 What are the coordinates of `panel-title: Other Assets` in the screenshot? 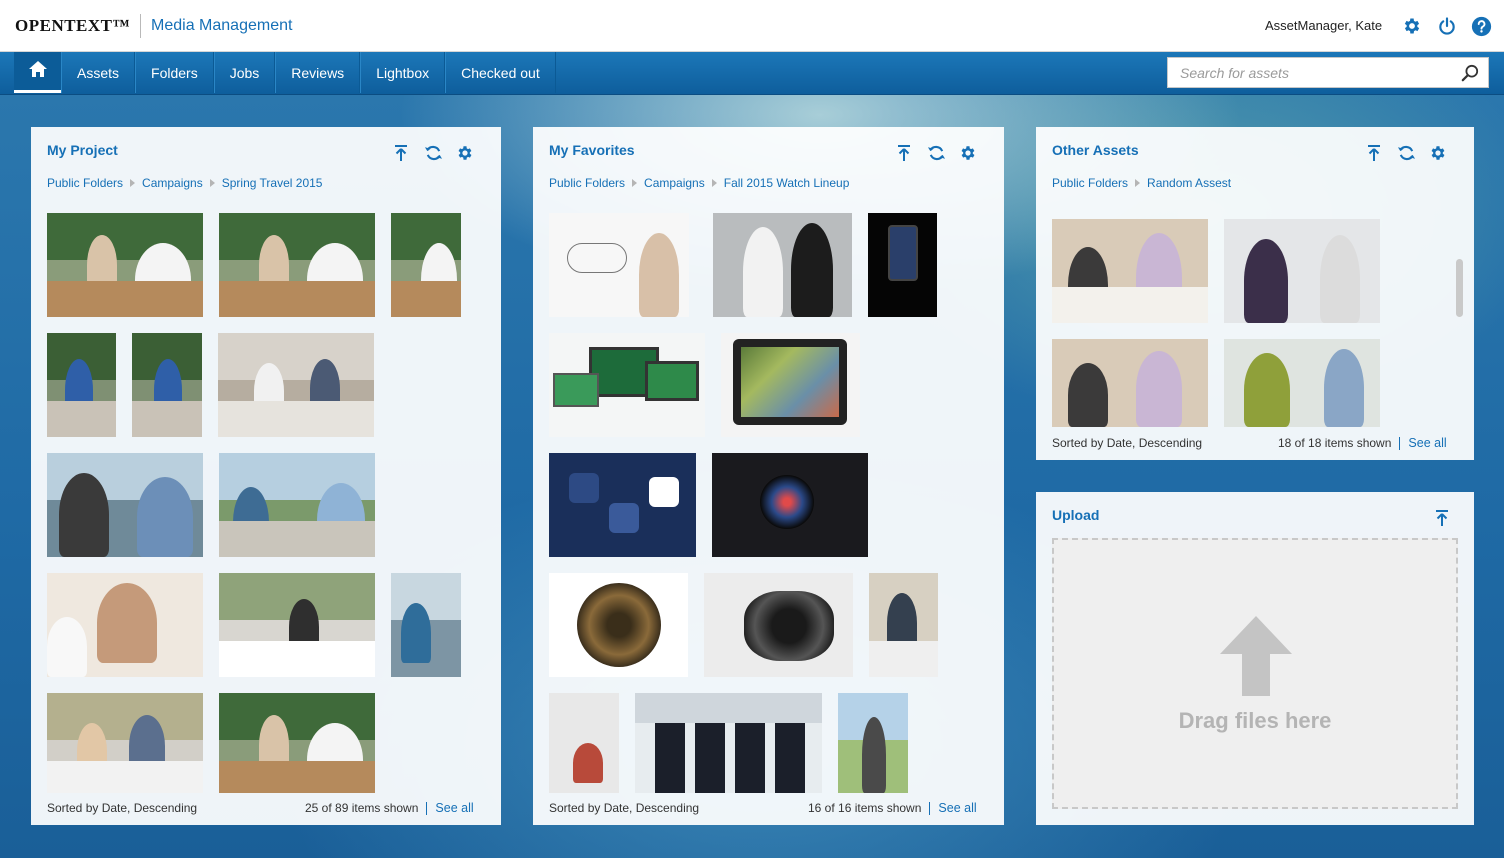 It's located at (1095, 150).